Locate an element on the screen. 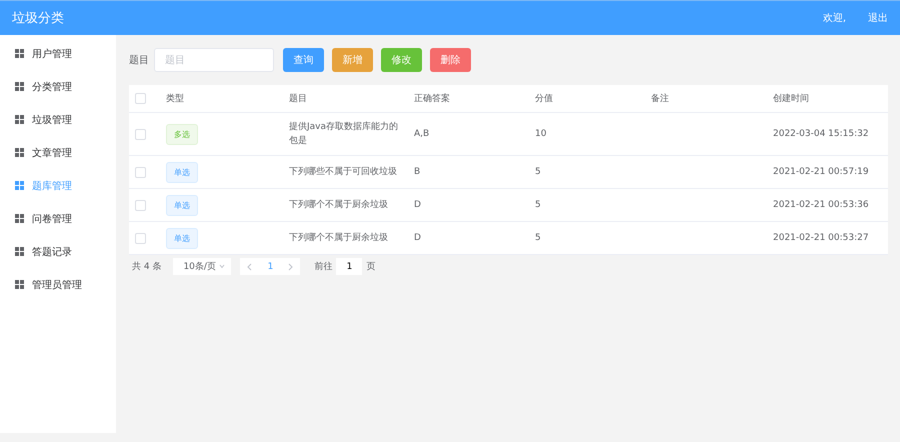 The width and height of the screenshot is (900, 442). goto-label: 前往 is located at coordinates (323, 266).